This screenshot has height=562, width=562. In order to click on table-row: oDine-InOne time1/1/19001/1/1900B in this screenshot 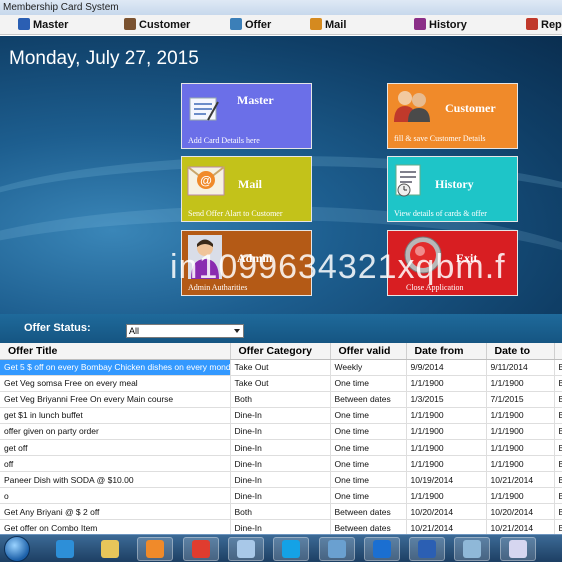, I will do `click(281, 496)`.